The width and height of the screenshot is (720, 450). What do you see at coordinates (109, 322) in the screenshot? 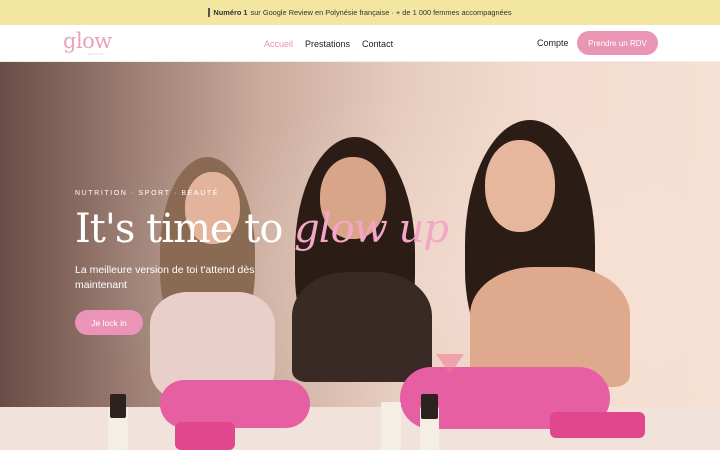
I see `lock-in-button: Je lock in` at bounding box center [109, 322].